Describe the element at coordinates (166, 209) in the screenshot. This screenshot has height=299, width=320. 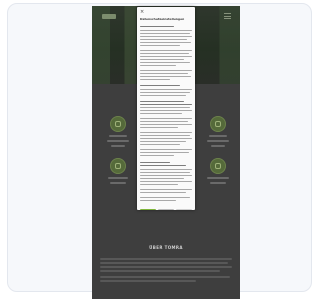
I see `deny-button` at that location.